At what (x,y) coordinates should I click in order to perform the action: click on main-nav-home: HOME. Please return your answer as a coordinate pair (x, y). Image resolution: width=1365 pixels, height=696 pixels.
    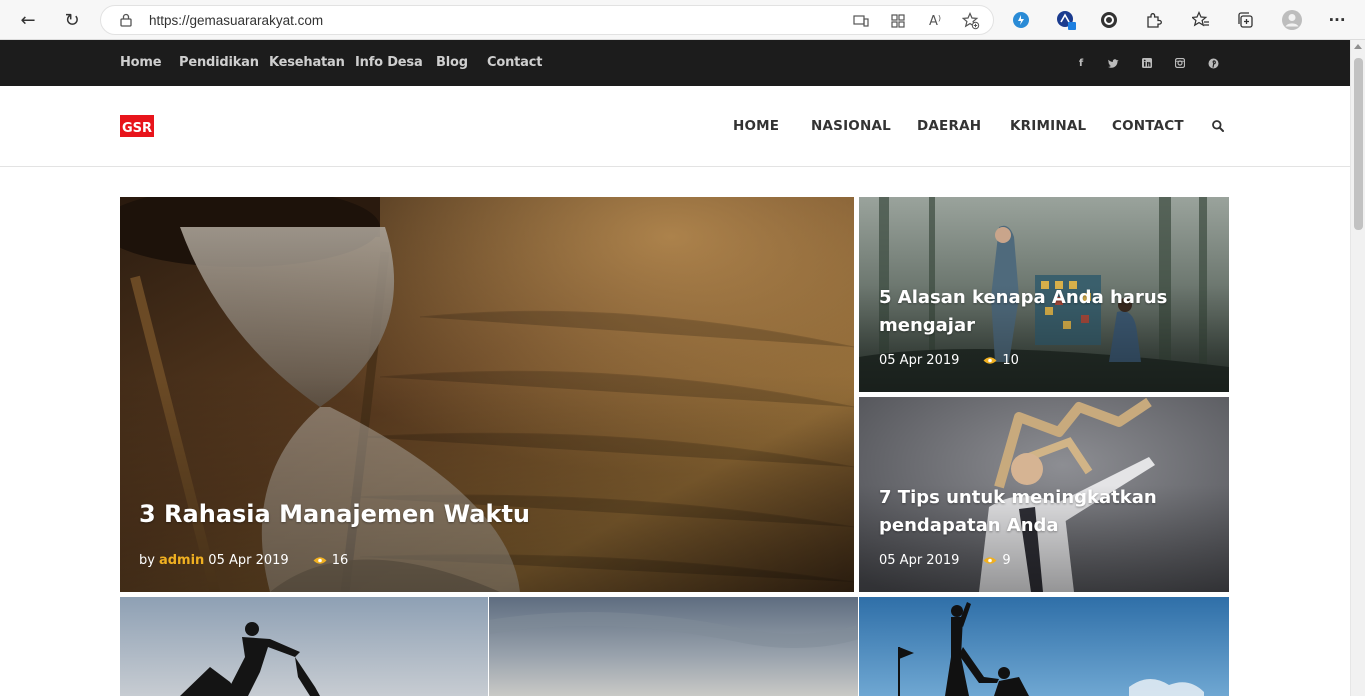
    Looking at the image, I should click on (756, 126).